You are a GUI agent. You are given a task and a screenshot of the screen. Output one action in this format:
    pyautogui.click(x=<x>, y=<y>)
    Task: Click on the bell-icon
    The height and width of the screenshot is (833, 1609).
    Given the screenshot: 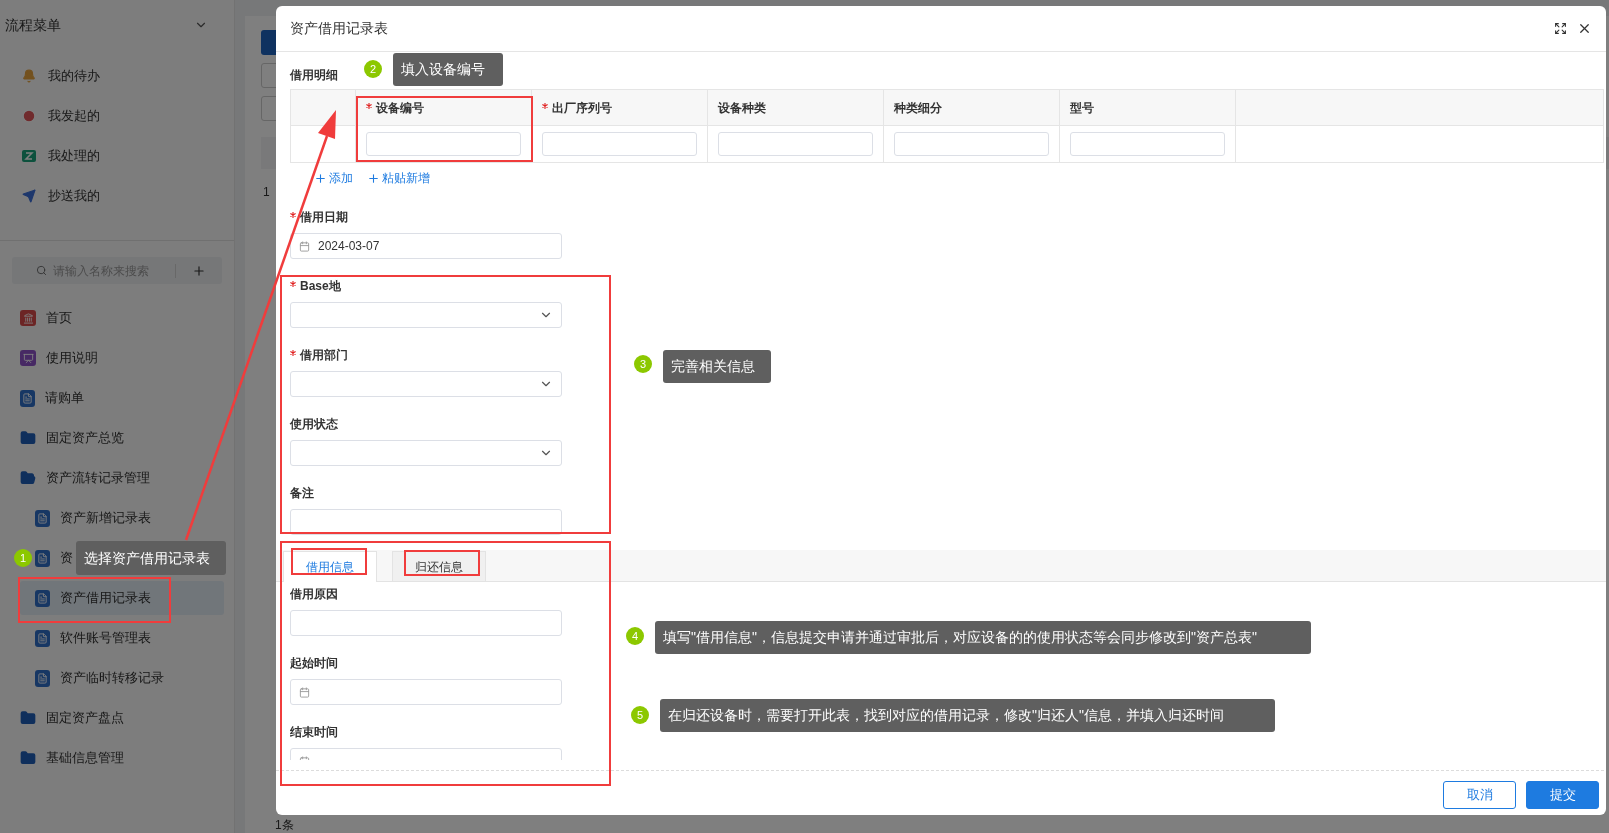 What is the action you would take?
    pyautogui.click(x=29, y=76)
    